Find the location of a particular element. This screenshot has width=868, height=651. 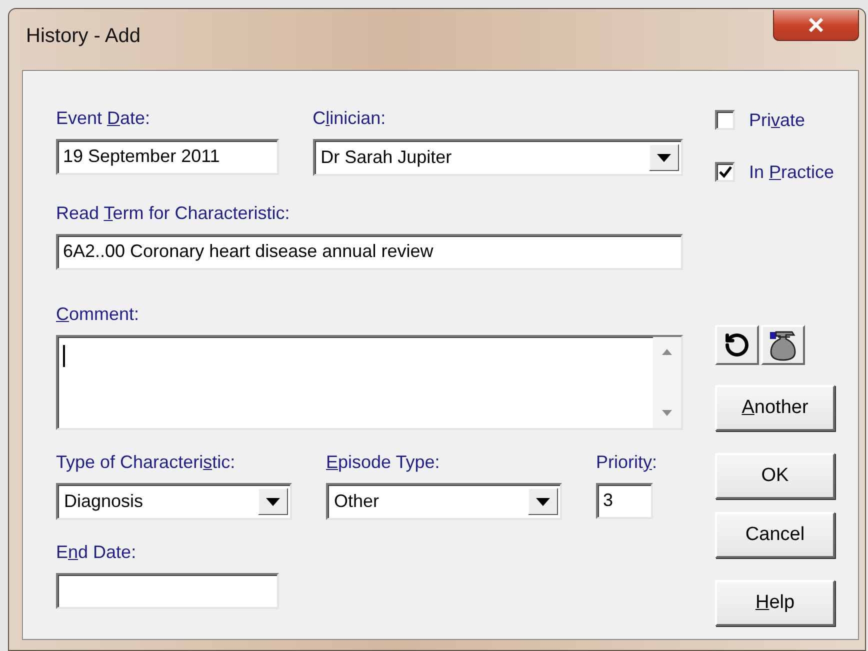

scroll-up-icon is located at coordinates (667, 352).